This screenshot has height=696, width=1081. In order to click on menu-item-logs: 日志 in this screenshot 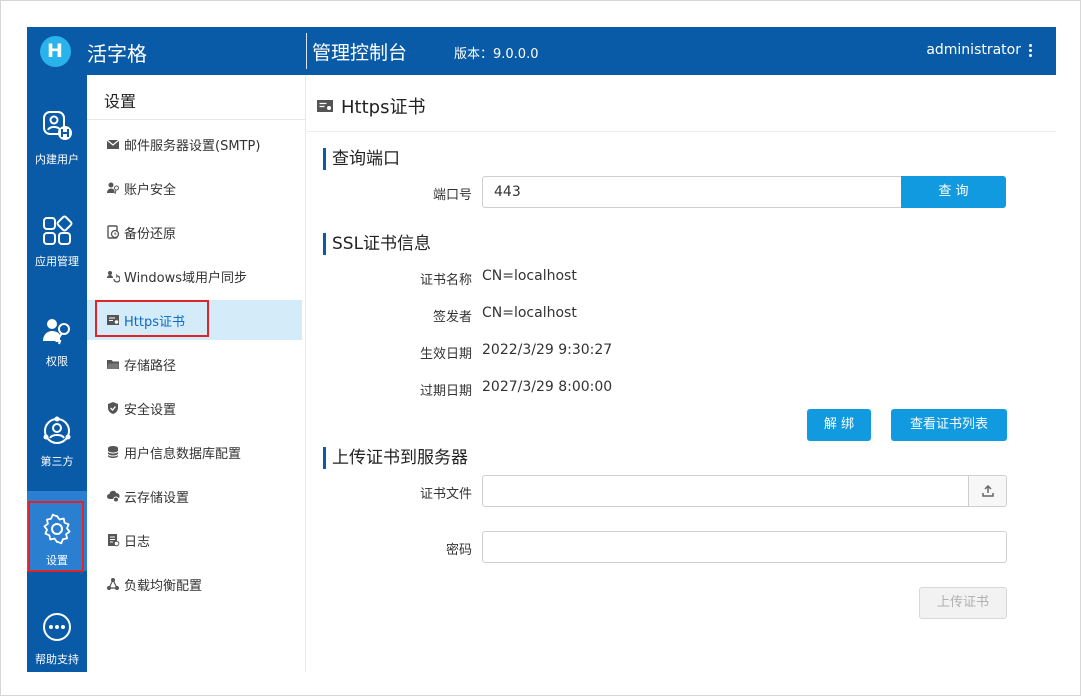, I will do `click(194, 540)`.